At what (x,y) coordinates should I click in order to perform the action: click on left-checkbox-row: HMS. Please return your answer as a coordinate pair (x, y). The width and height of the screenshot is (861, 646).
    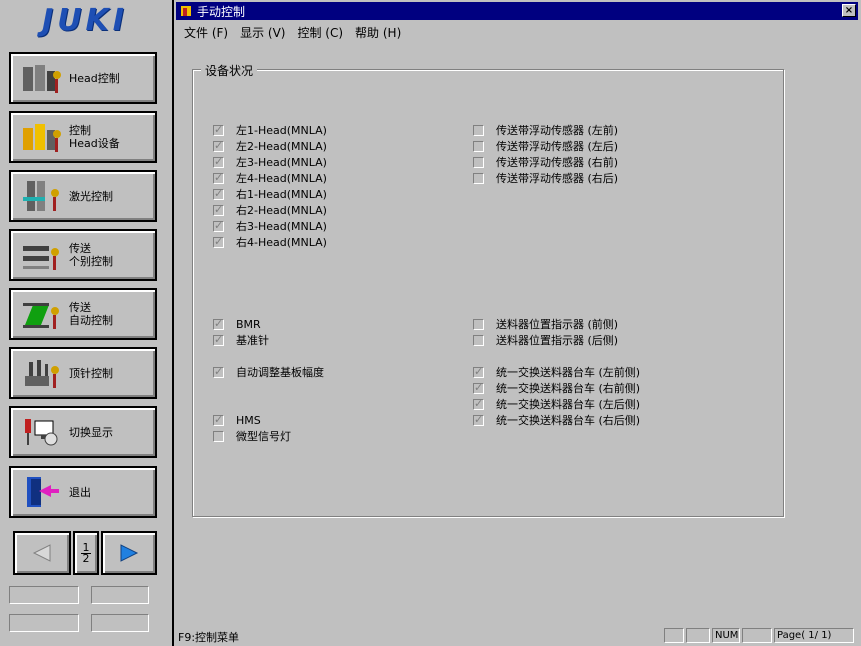
    Looking at the image, I should click on (237, 420).